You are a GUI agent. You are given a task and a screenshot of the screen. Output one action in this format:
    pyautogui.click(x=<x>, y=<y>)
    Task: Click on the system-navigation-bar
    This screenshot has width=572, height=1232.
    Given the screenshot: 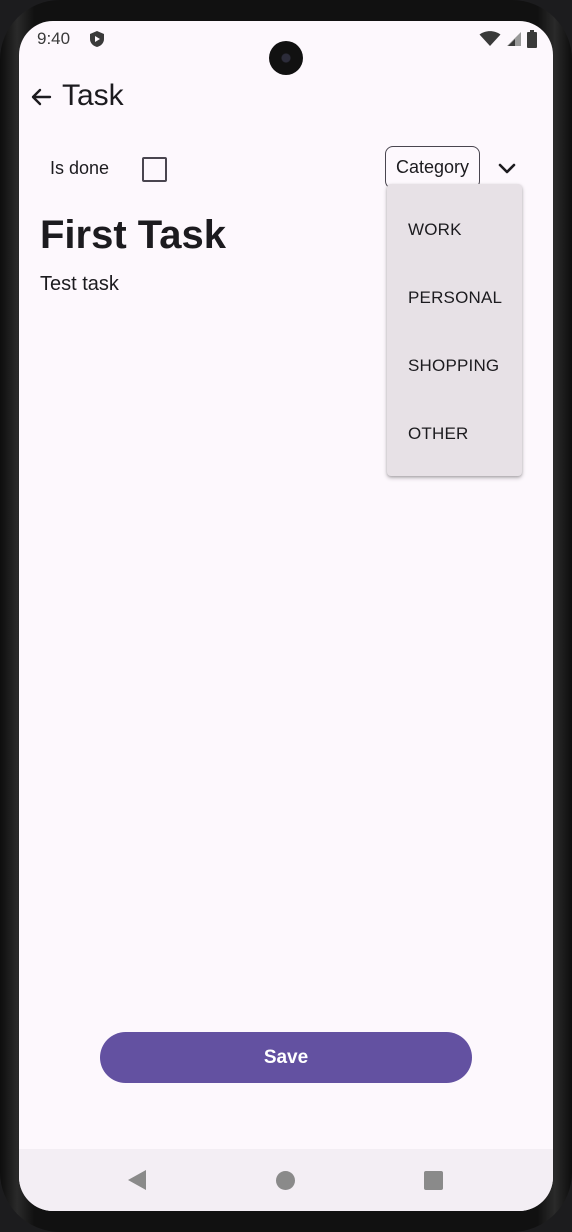 What is the action you would take?
    pyautogui.click(x=286, y=1180)
    